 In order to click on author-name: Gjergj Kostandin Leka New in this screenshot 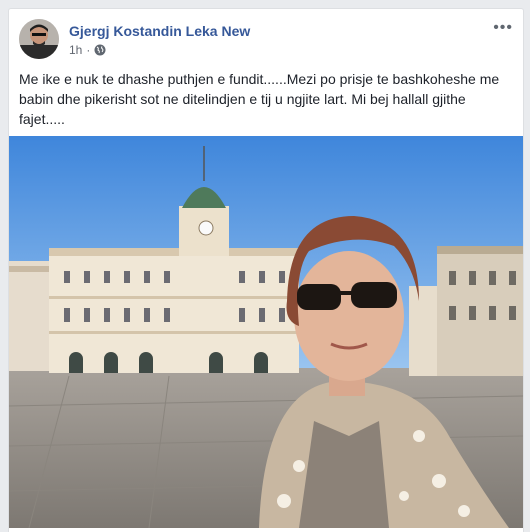, I will do `click(159, 31)`.